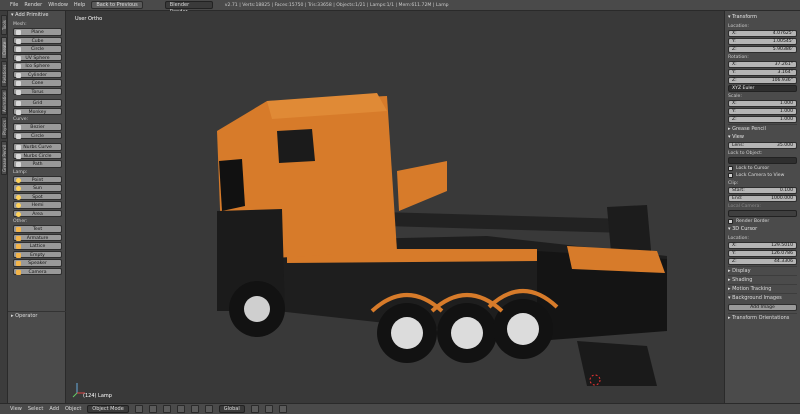  What do you see at coordinates (4, 48) in the screenshot?
I see `tab-create: Create` at bounding box center [4, 48].